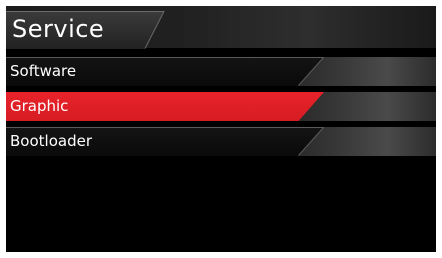  Describe the element at coordinates (58, 29) in the screenshot. I see `page-title: Service` at that location.